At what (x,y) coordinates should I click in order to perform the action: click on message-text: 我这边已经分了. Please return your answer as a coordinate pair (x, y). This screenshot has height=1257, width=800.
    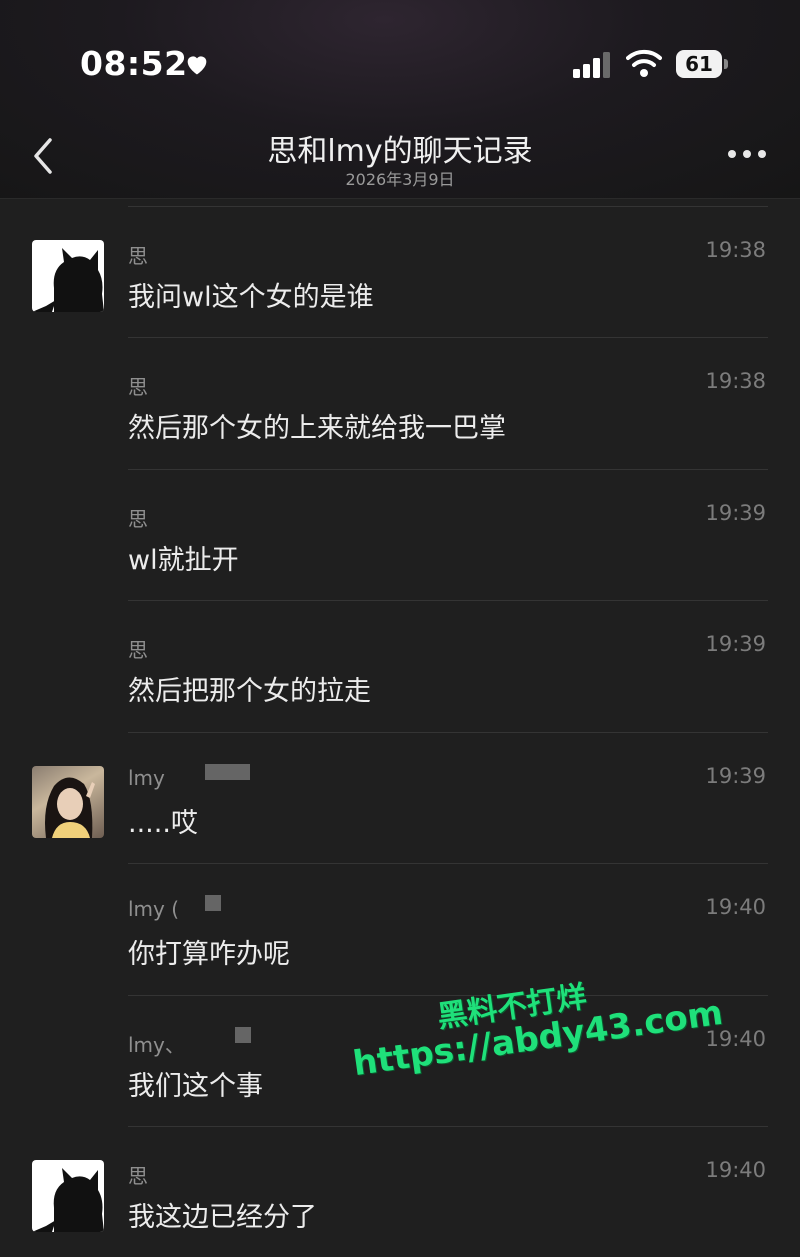
    Looking at the image, I should click on (222, 1217).